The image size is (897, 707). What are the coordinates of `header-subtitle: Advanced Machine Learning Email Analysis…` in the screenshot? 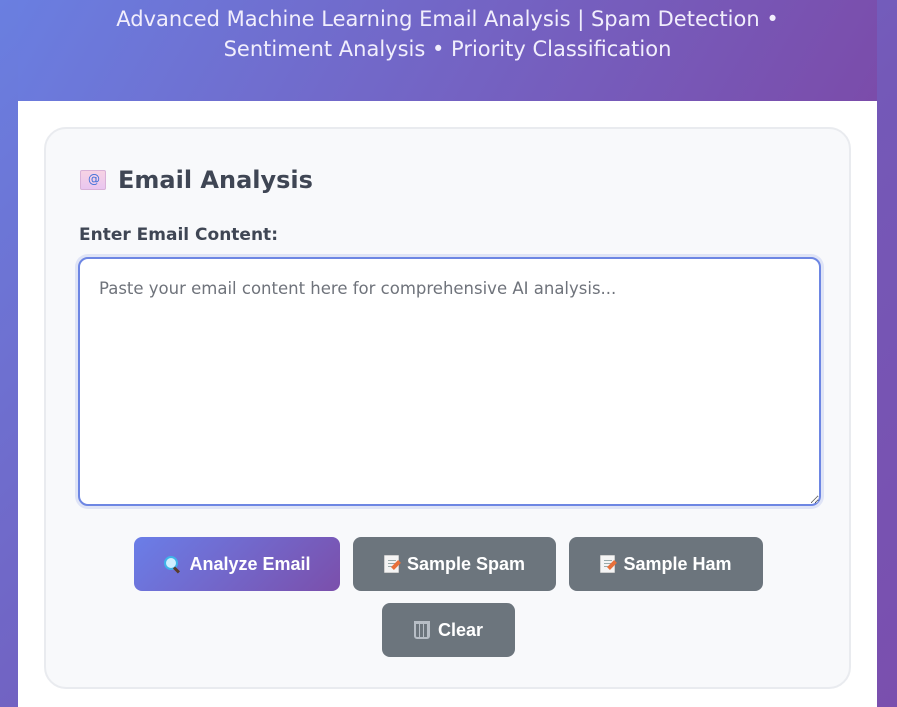 It's located at (447, 34).